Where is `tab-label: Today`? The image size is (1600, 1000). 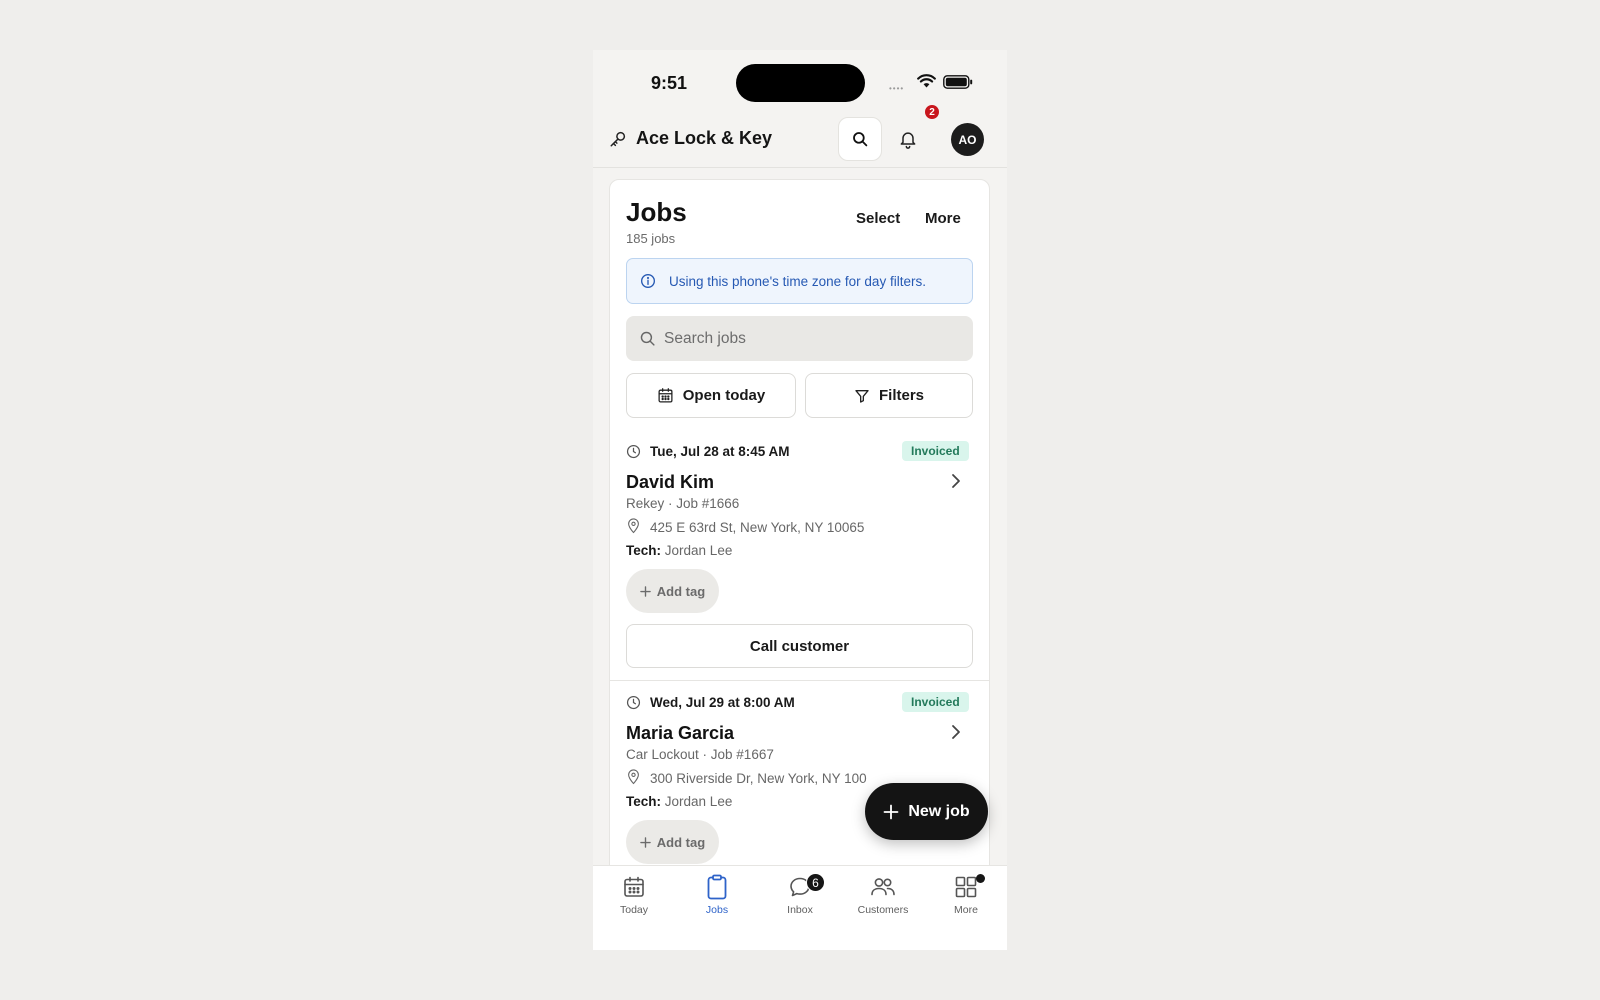
tab-label: Today is located at coordinates (634, 910).